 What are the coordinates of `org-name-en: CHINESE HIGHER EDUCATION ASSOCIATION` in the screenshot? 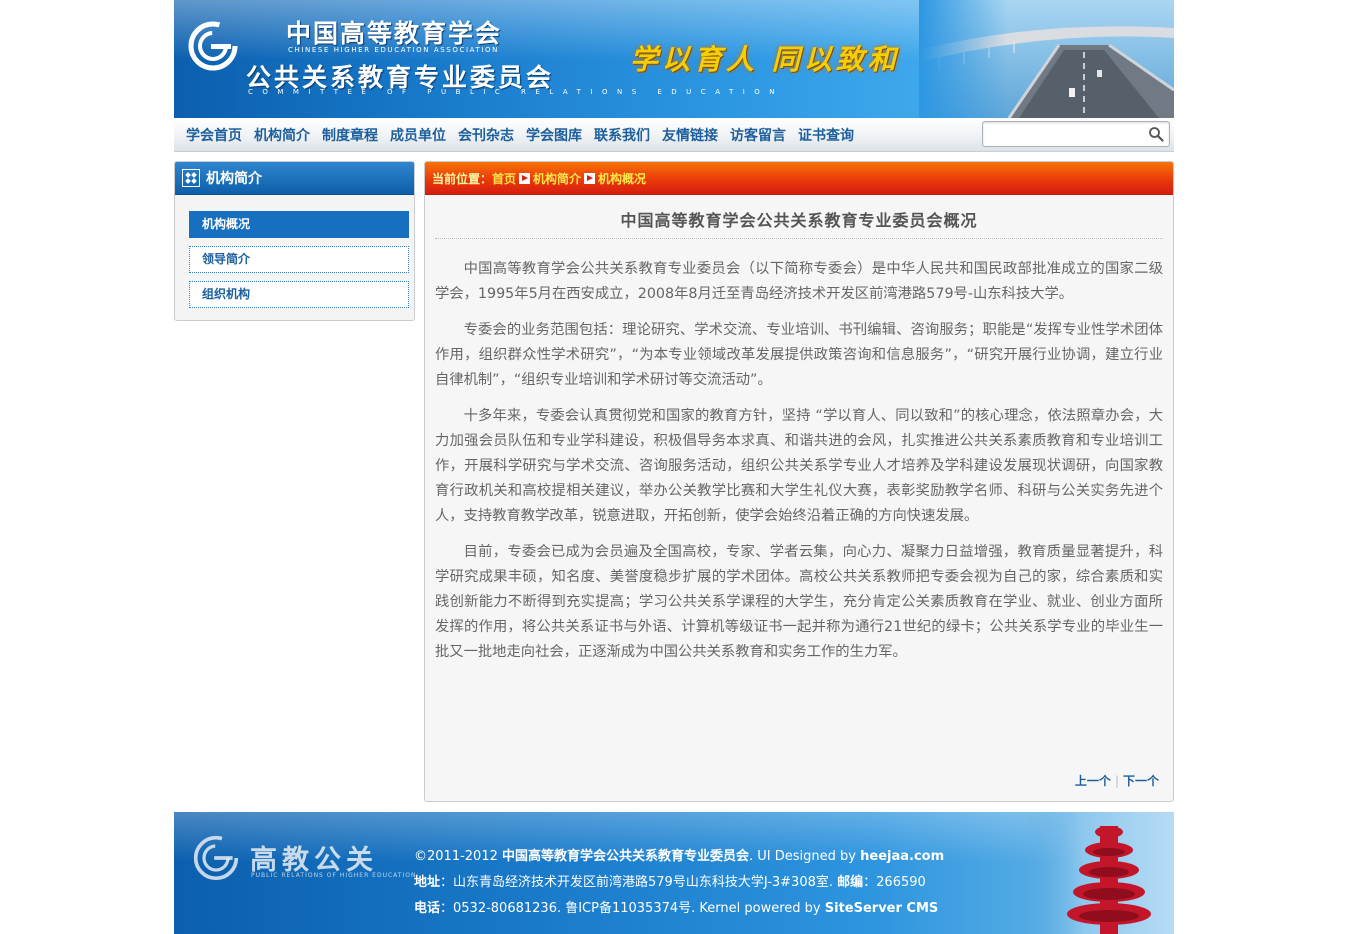 It's located at (393, 50).